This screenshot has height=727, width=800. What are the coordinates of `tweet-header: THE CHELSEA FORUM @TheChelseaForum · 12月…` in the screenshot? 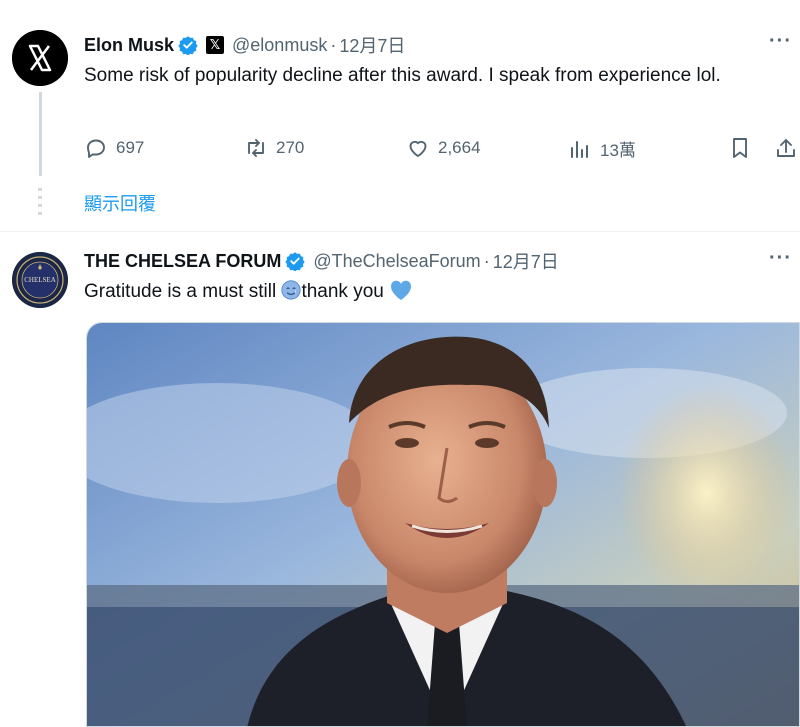 It's located at (321, 261).